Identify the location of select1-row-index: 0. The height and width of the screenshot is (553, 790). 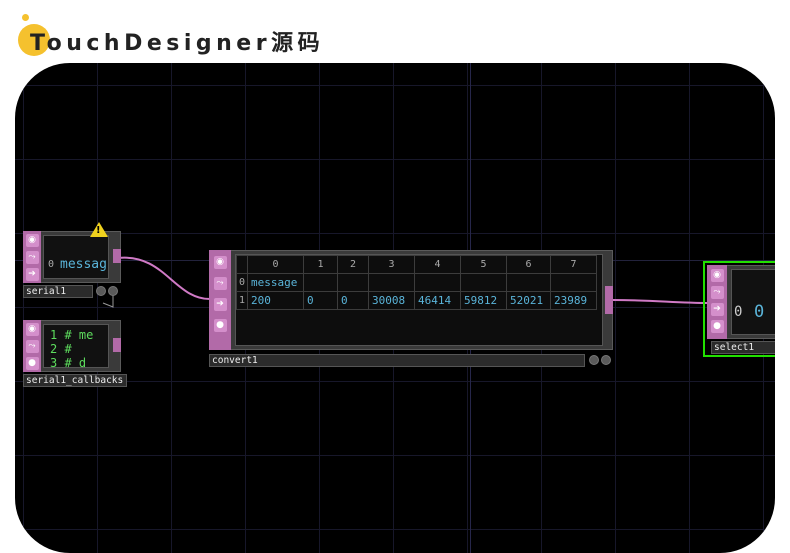
(738, 312).